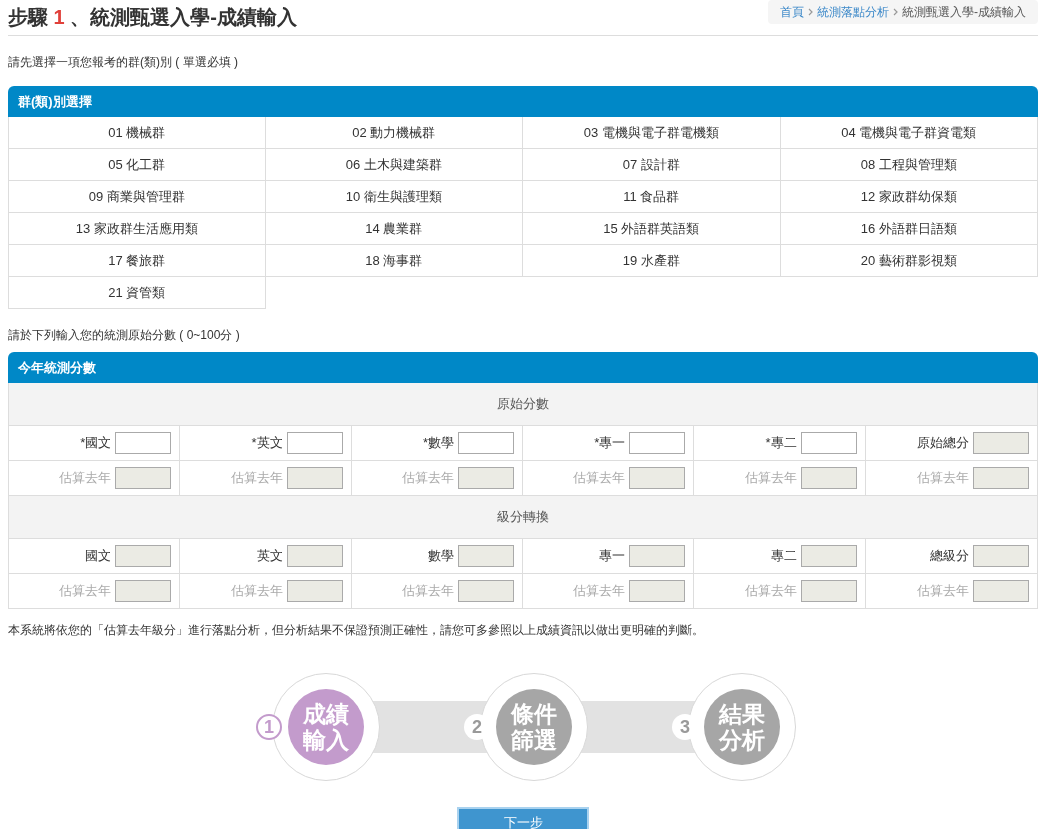  Describe the element at coordinates (326, 727) in the screenshot. I see `step-label: 成績 輸入` at that location.